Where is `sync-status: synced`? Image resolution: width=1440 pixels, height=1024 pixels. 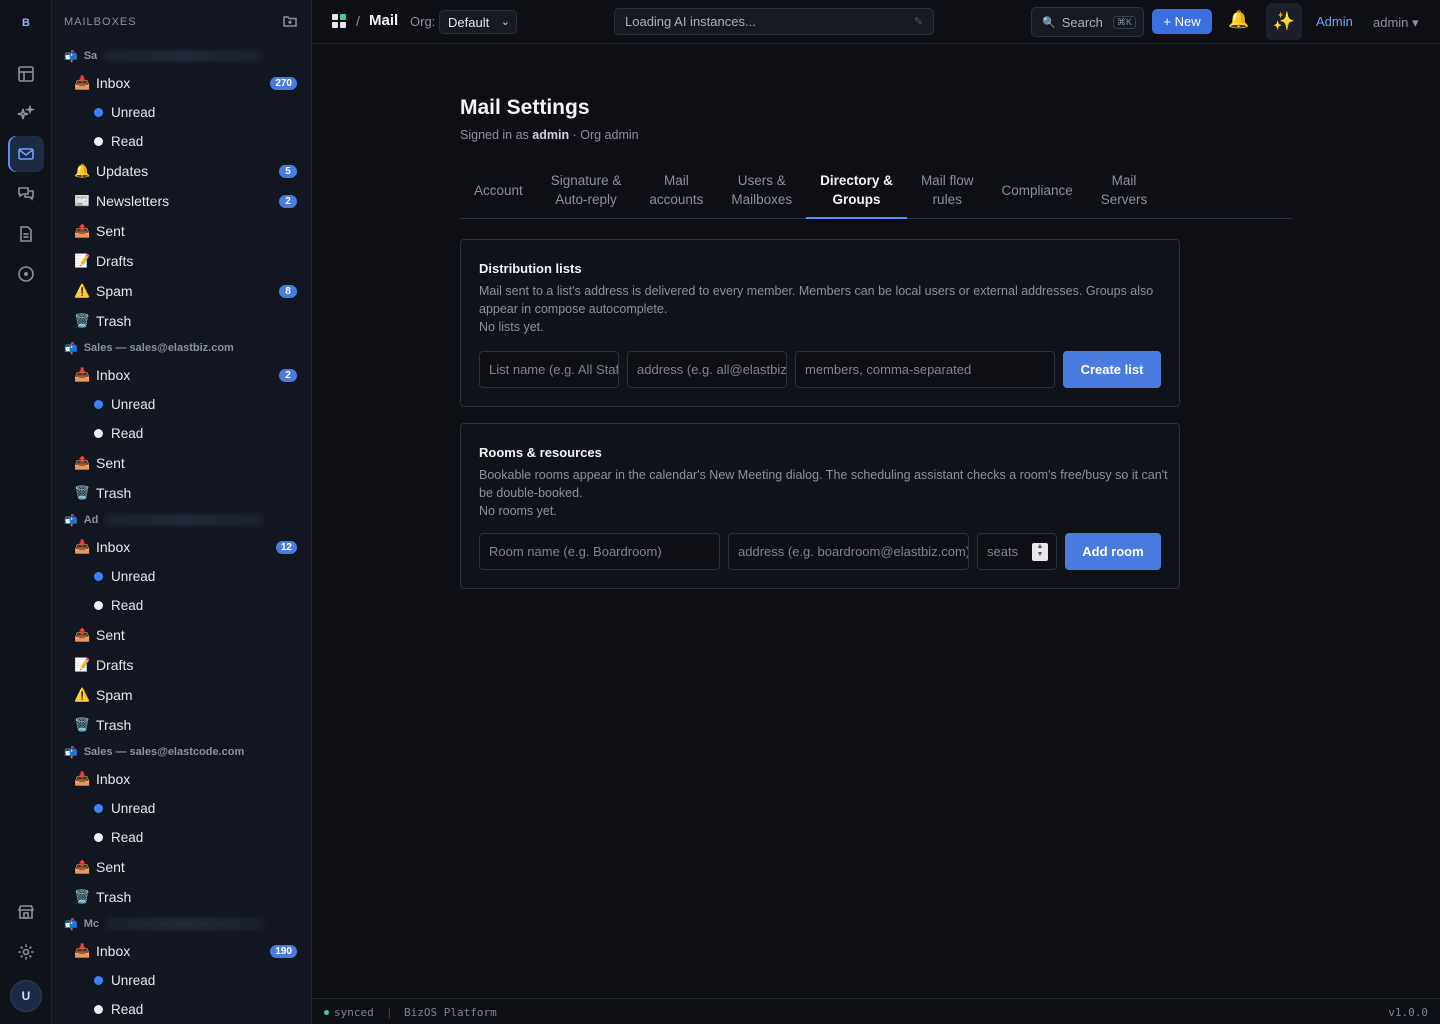 sync-status: synced is located at coordinates (354, 1012).